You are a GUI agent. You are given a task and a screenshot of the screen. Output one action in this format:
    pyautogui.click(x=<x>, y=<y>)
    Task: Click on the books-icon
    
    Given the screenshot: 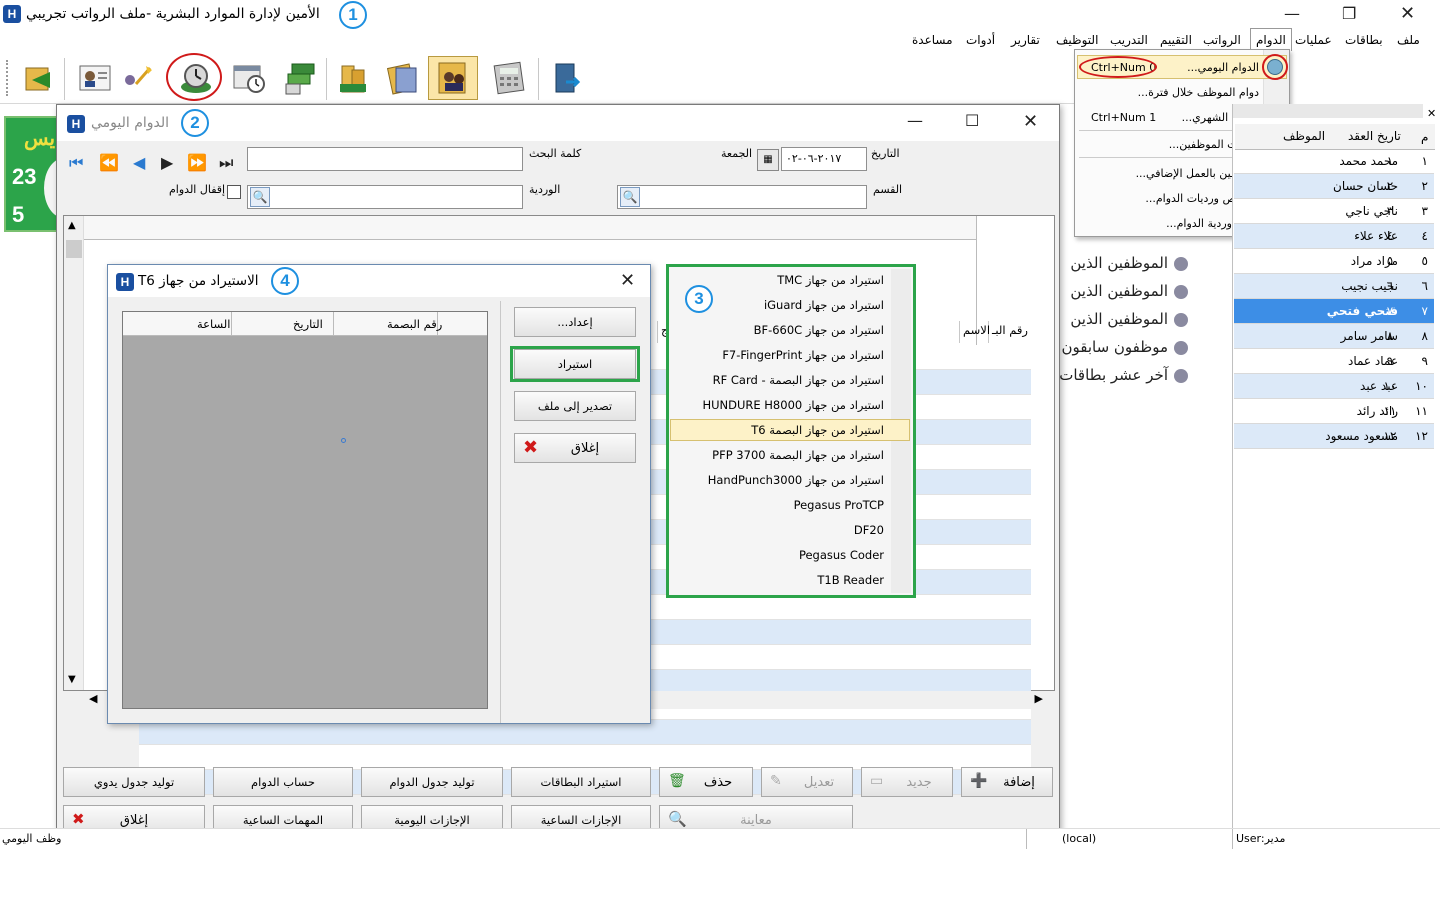 What is the action you would take?
    pyautogui.click(x=355, y=78)
    